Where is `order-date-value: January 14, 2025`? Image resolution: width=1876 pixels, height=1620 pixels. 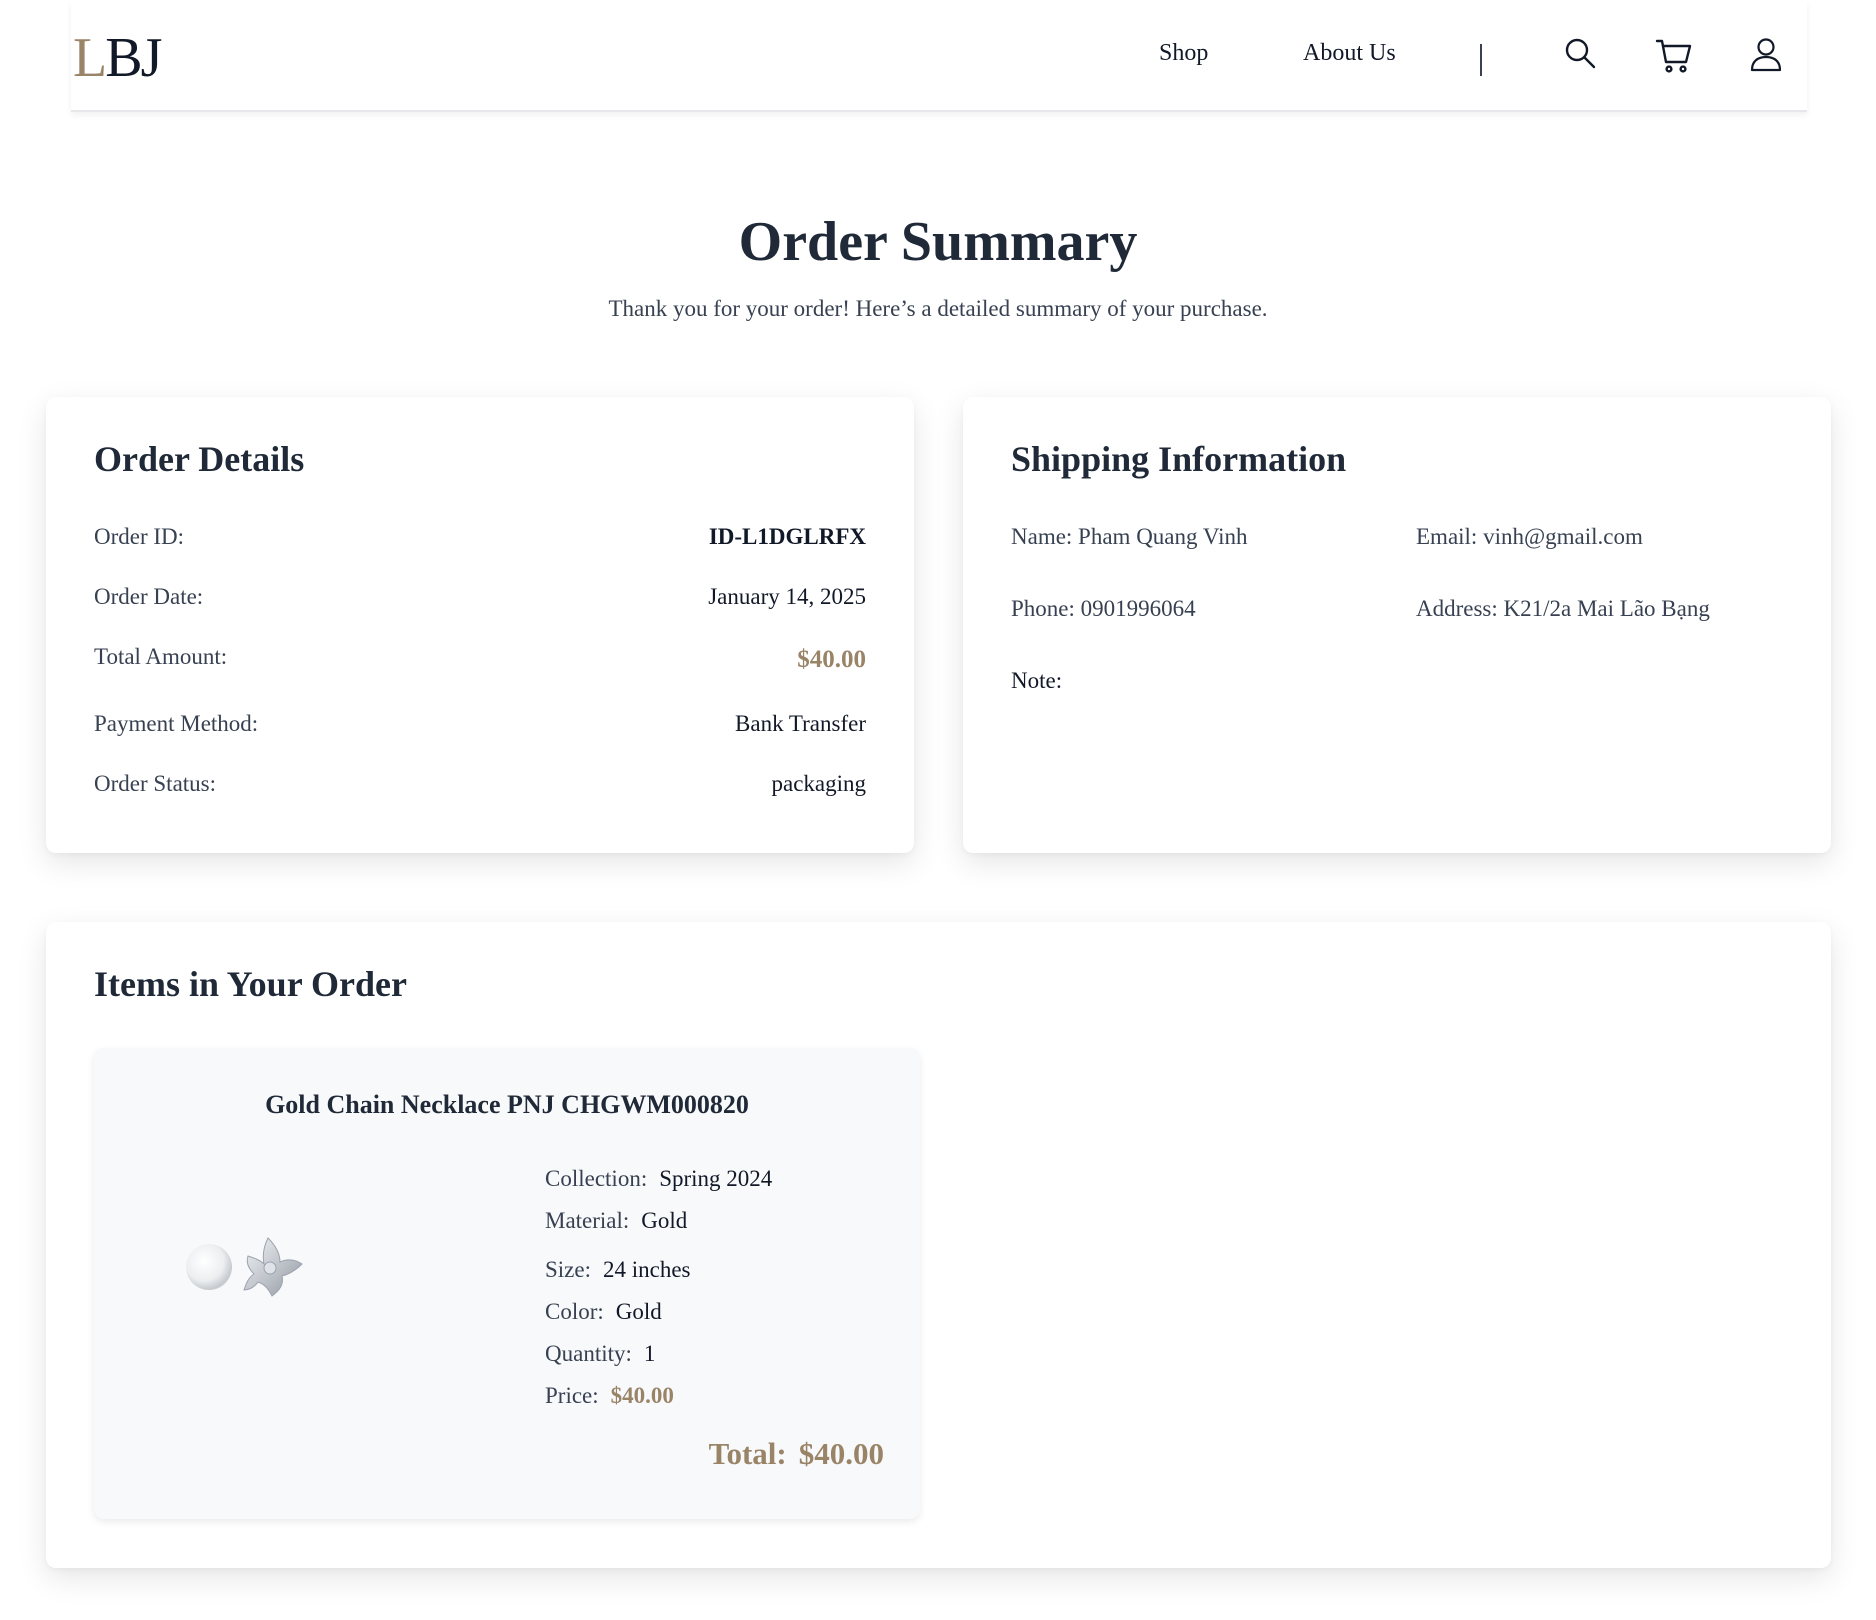 order-date-value: January 14, 2025 is located at coordinates (787, 596).